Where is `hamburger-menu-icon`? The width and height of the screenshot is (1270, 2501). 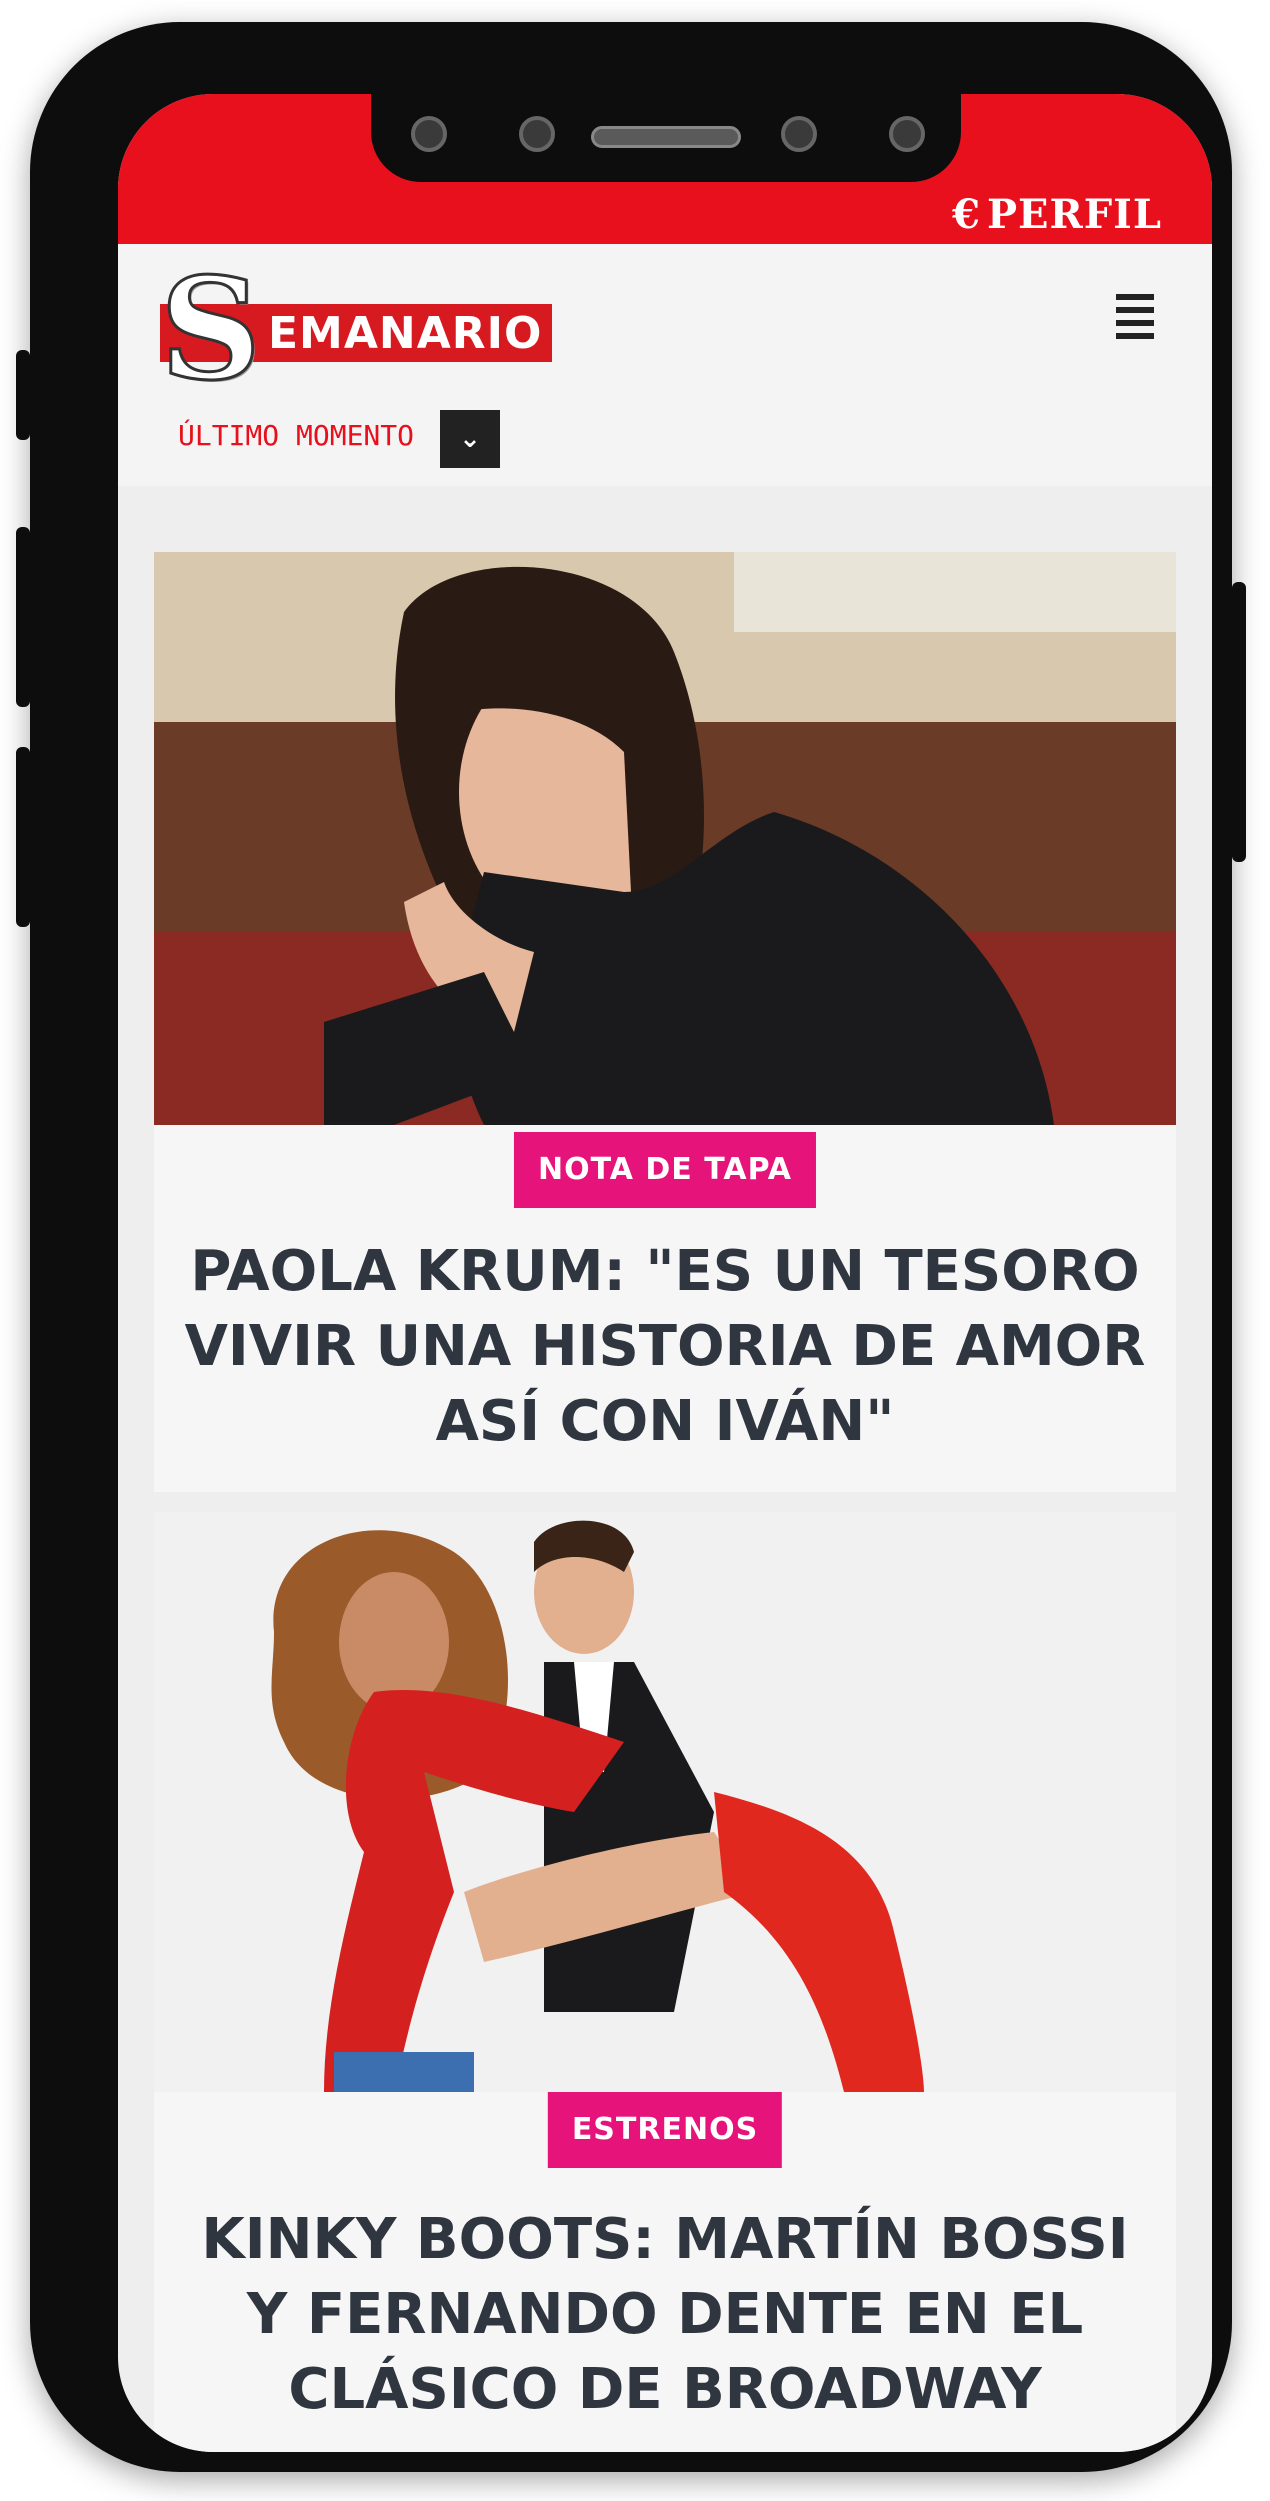 hamburger-menu-icon is located at coordinates (1135, 316).